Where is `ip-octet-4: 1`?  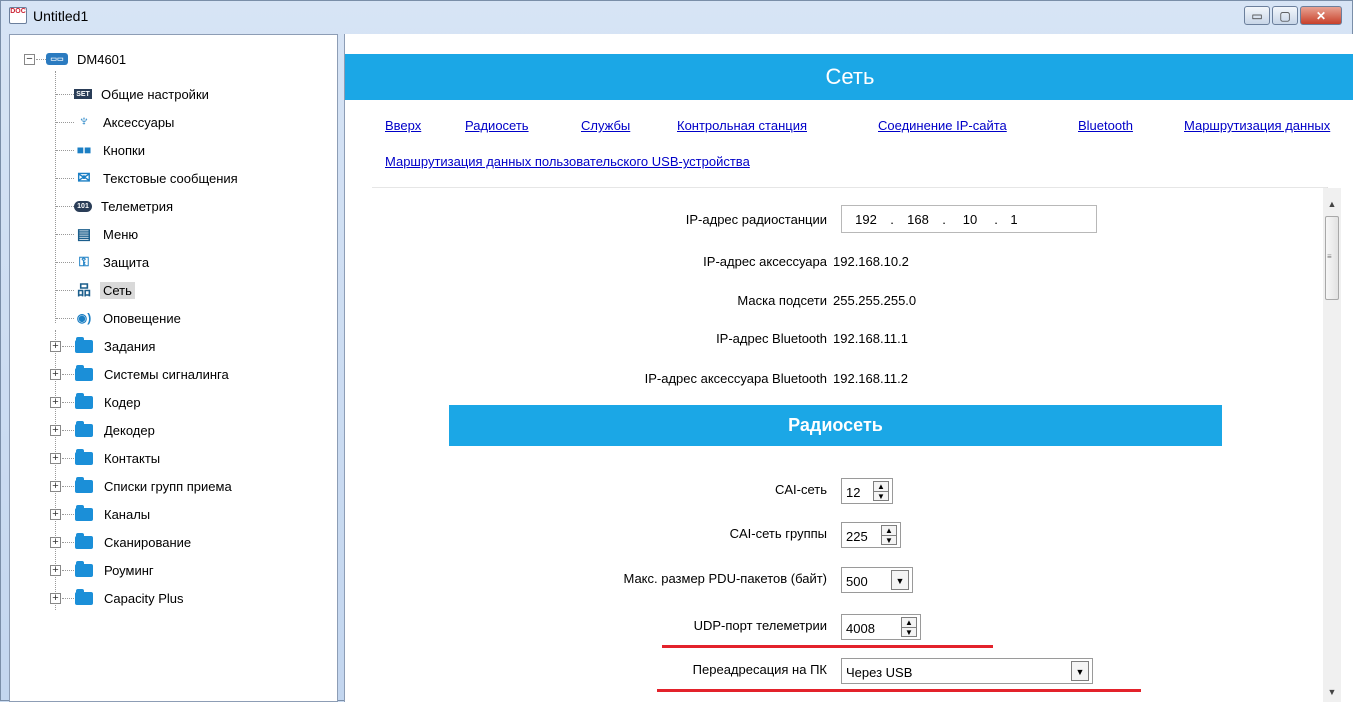 ip-octet-4: 1 is located at coordinates (1014, 219).